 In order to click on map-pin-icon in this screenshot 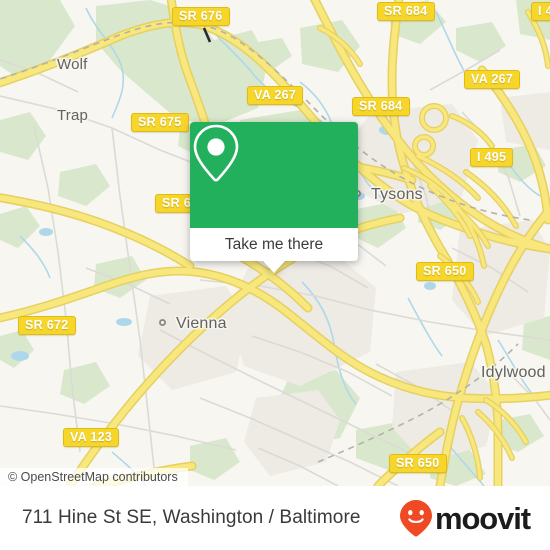, I will do `click(216, 153)`.